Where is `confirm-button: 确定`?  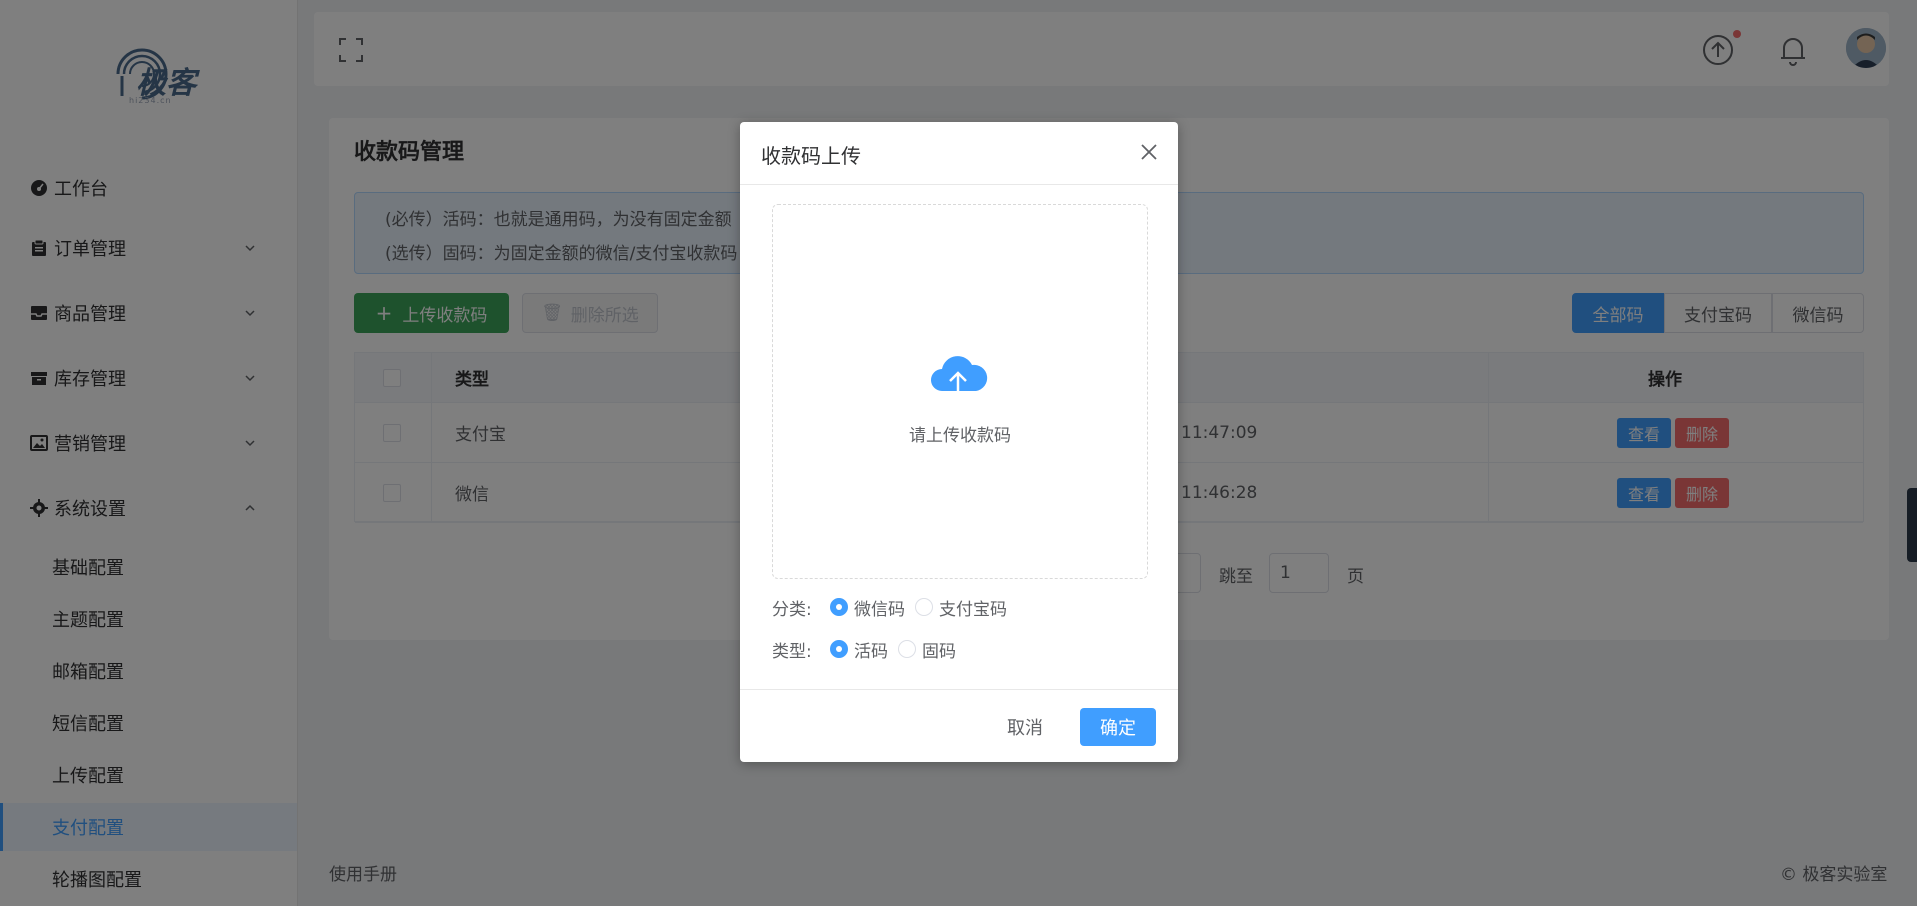 confirm-button: 确定 is located at coordinates (1118, 727).